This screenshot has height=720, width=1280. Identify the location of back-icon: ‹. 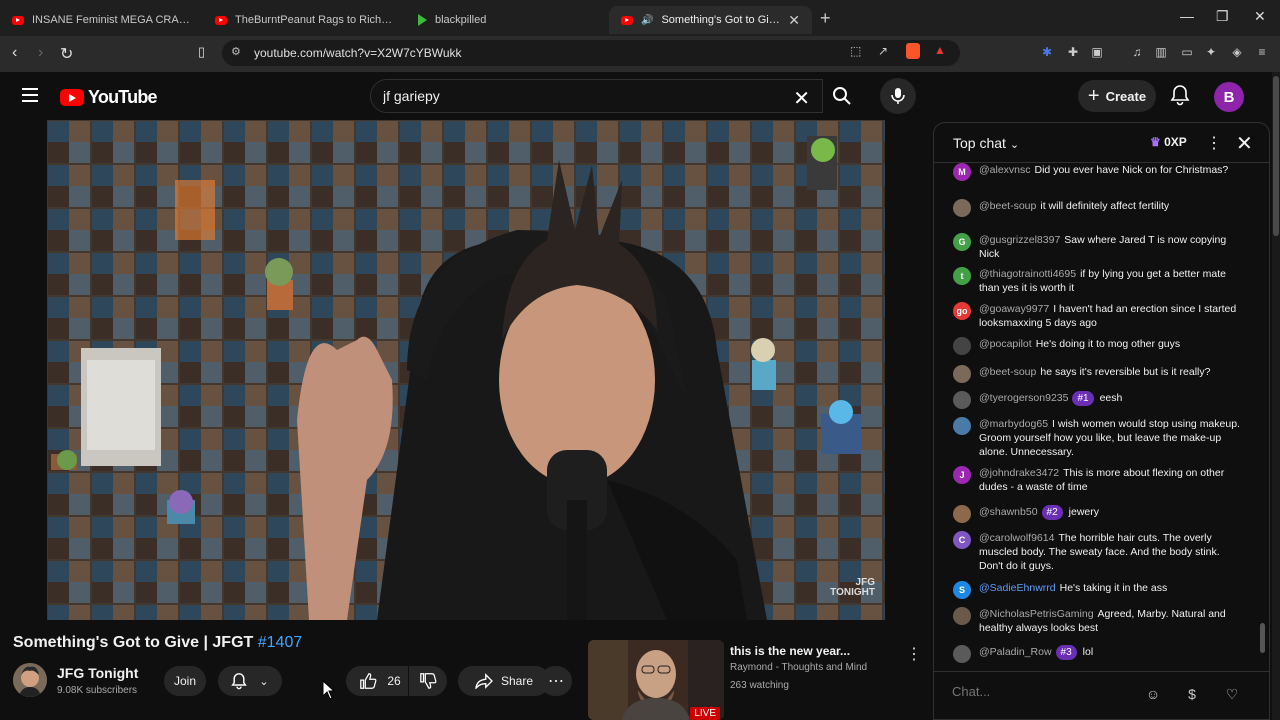
(14, 53).